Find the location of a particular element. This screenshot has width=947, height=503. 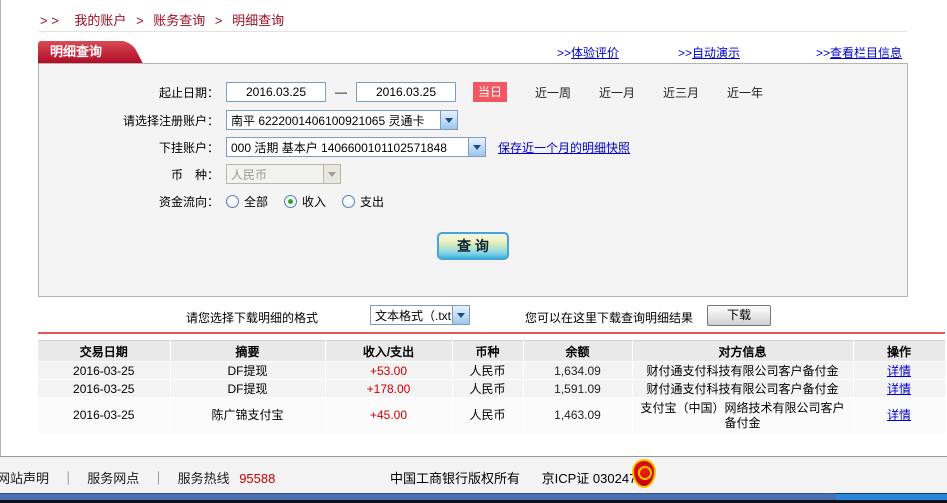

date-range-label: 起止日期： is located at coordinates (188, 92).